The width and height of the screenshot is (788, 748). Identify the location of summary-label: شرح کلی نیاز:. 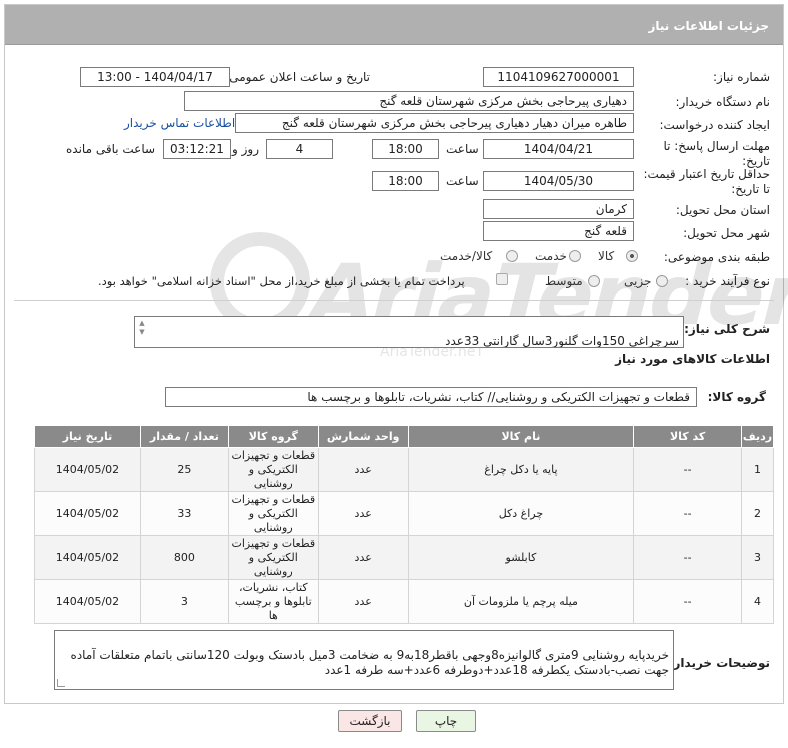
(727, 329).